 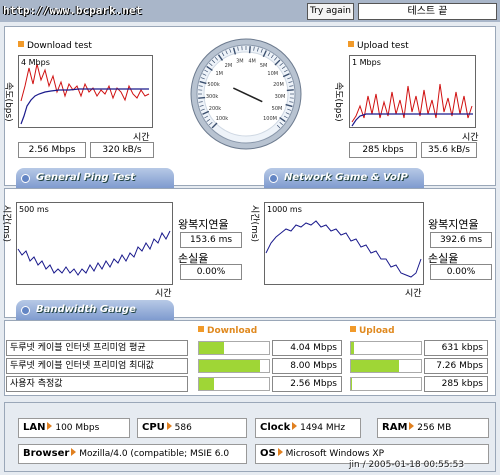 What do you see at coordinates (84, 106) in the screenshot?
I see `download-series-blue` at bounding box center [84, 106].